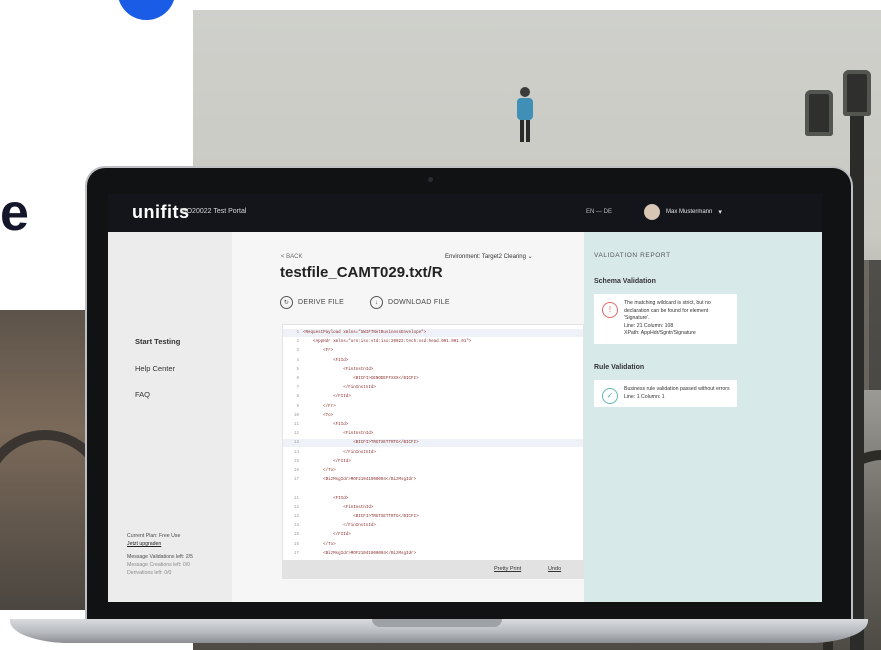 This screenshot has height=650, width=881. Describe the element at coordinates (554, 569) in the screenshot. I see `undo-link: Undo` at that location.